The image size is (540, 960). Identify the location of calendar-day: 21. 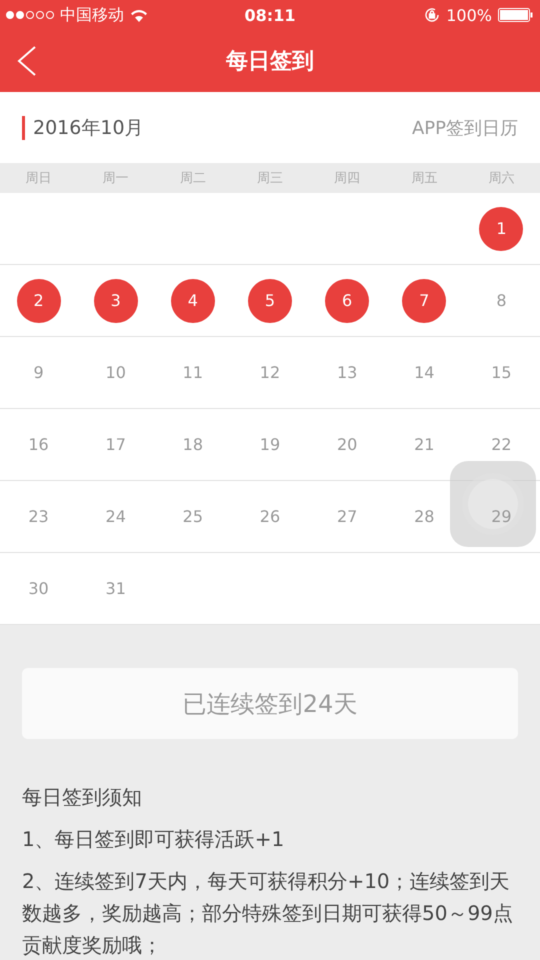
(424, 444).